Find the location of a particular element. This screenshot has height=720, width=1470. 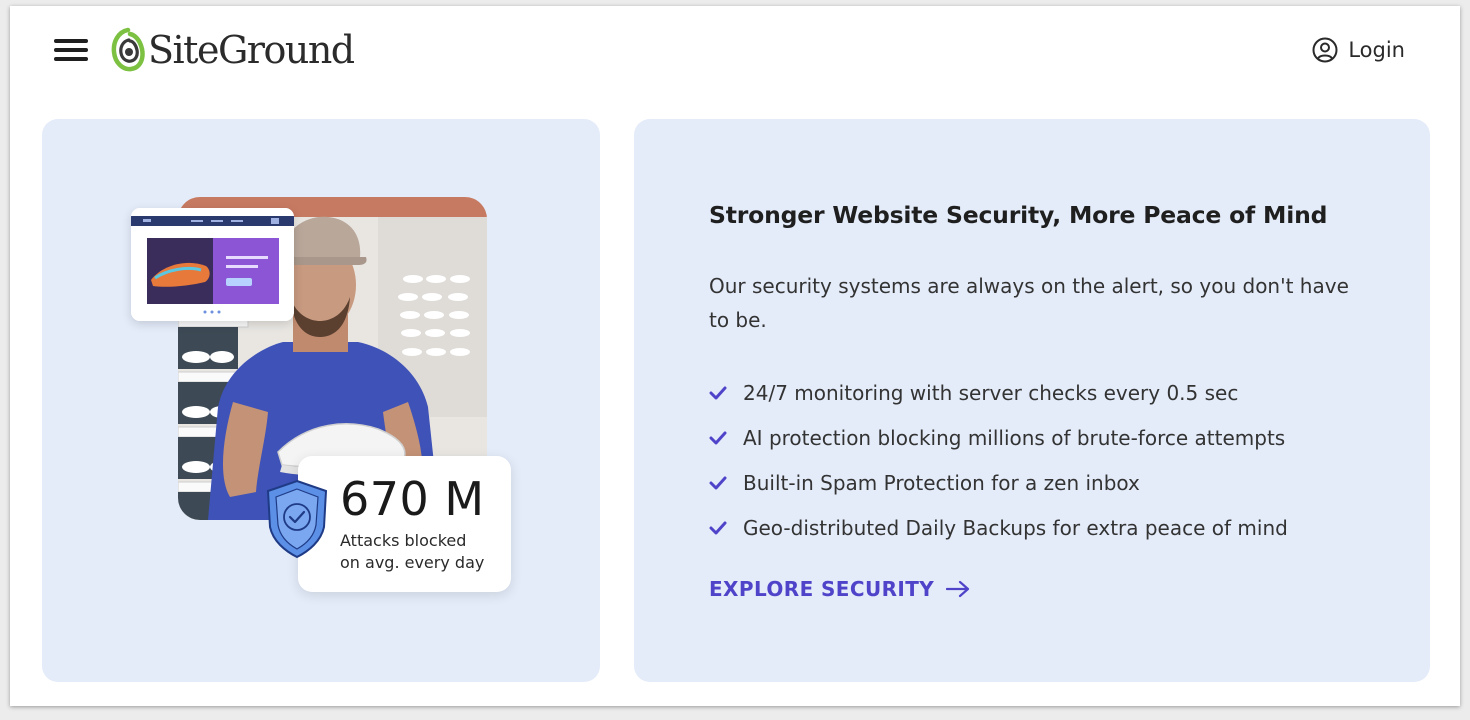

stat-label-line2: on avg. every day is located at coordinates (412, 562).